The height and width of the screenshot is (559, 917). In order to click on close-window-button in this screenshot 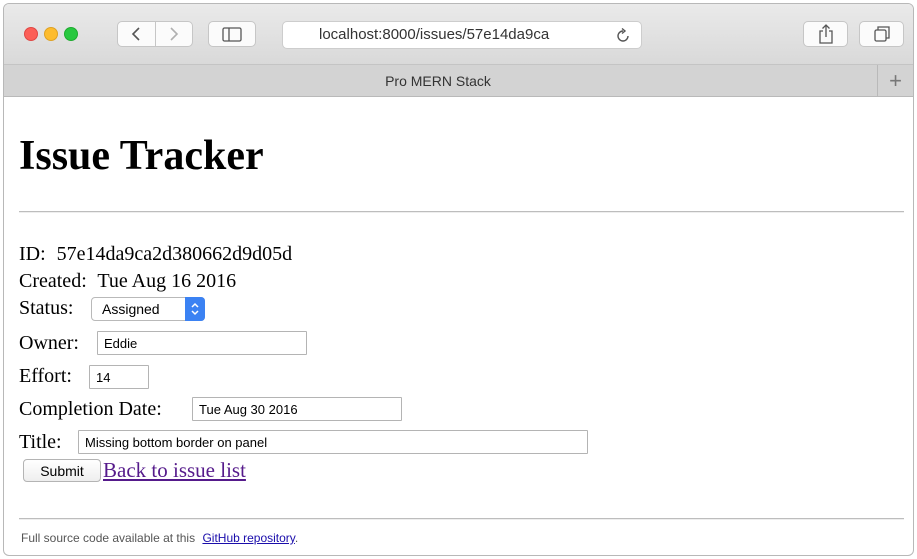, I will do `click(31, 34)`.